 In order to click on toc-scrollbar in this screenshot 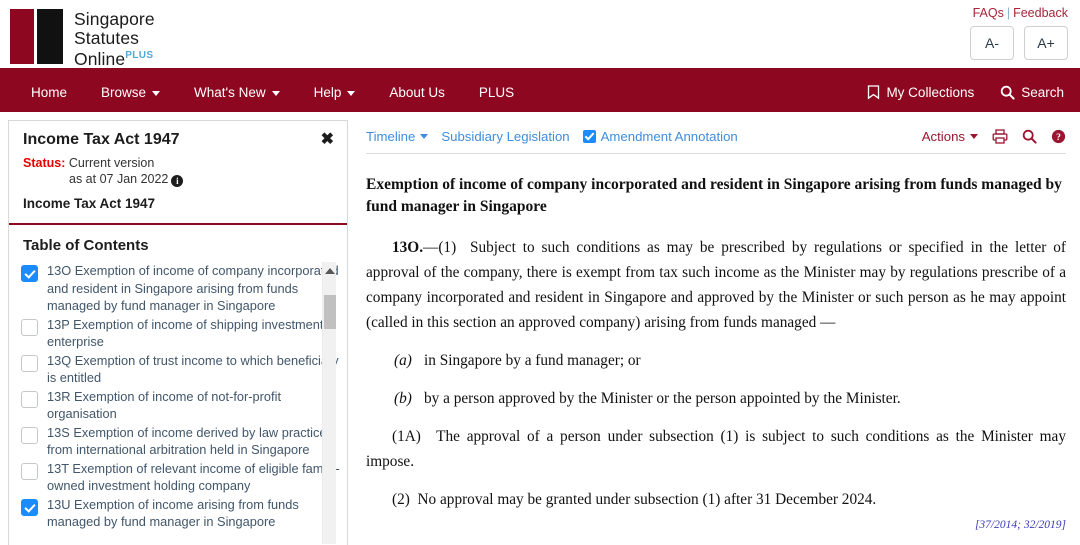, I will do `click(329, 403)`.